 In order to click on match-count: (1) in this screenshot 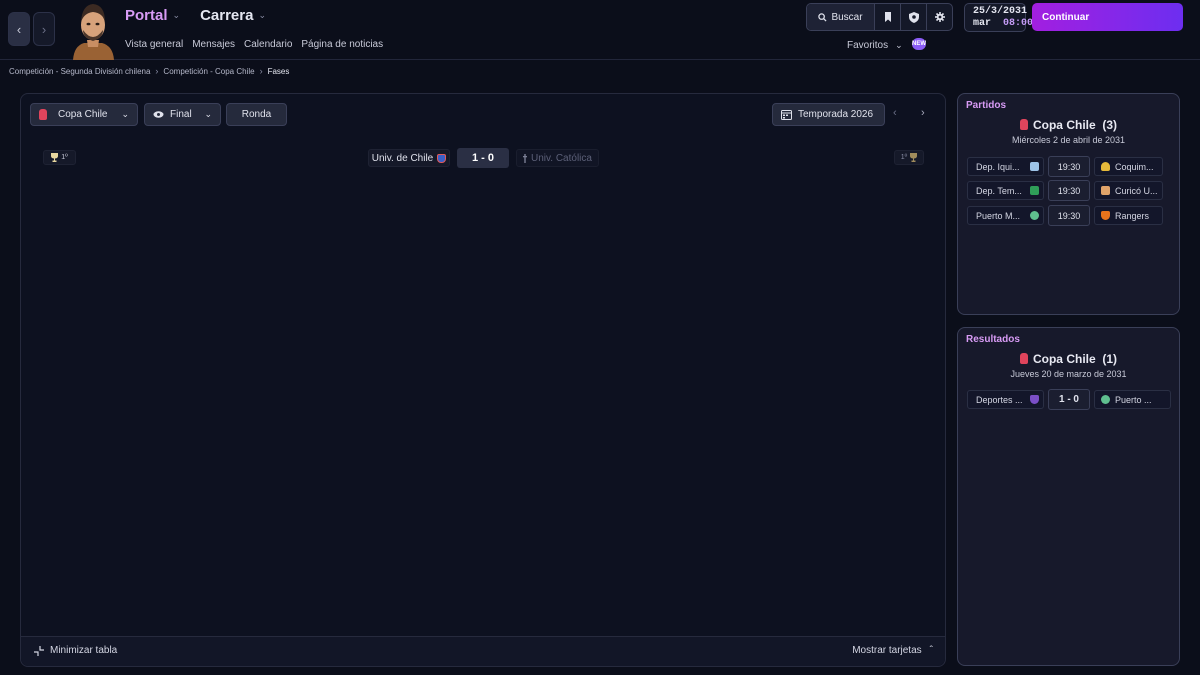, I will do `click(1109, 359)`.